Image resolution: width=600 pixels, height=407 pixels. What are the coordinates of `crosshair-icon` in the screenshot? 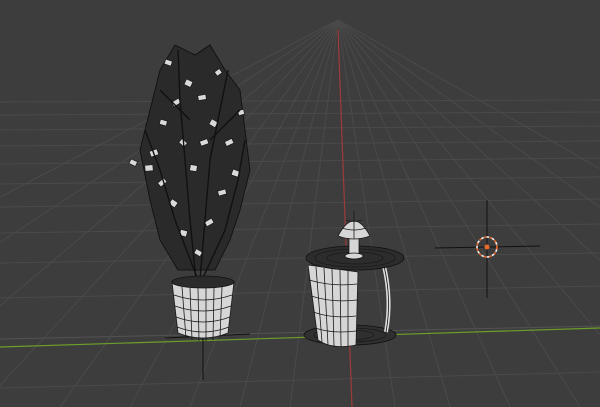 It's located at (487, 247).